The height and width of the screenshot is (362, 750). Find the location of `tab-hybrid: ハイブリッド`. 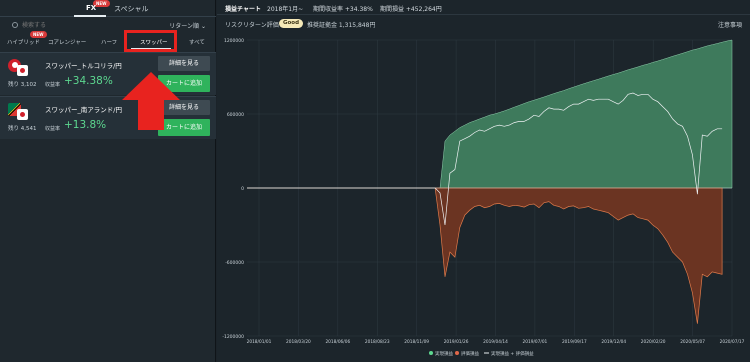

tab-hybrid: ハイブリッド is located at coordinates (23, 42).